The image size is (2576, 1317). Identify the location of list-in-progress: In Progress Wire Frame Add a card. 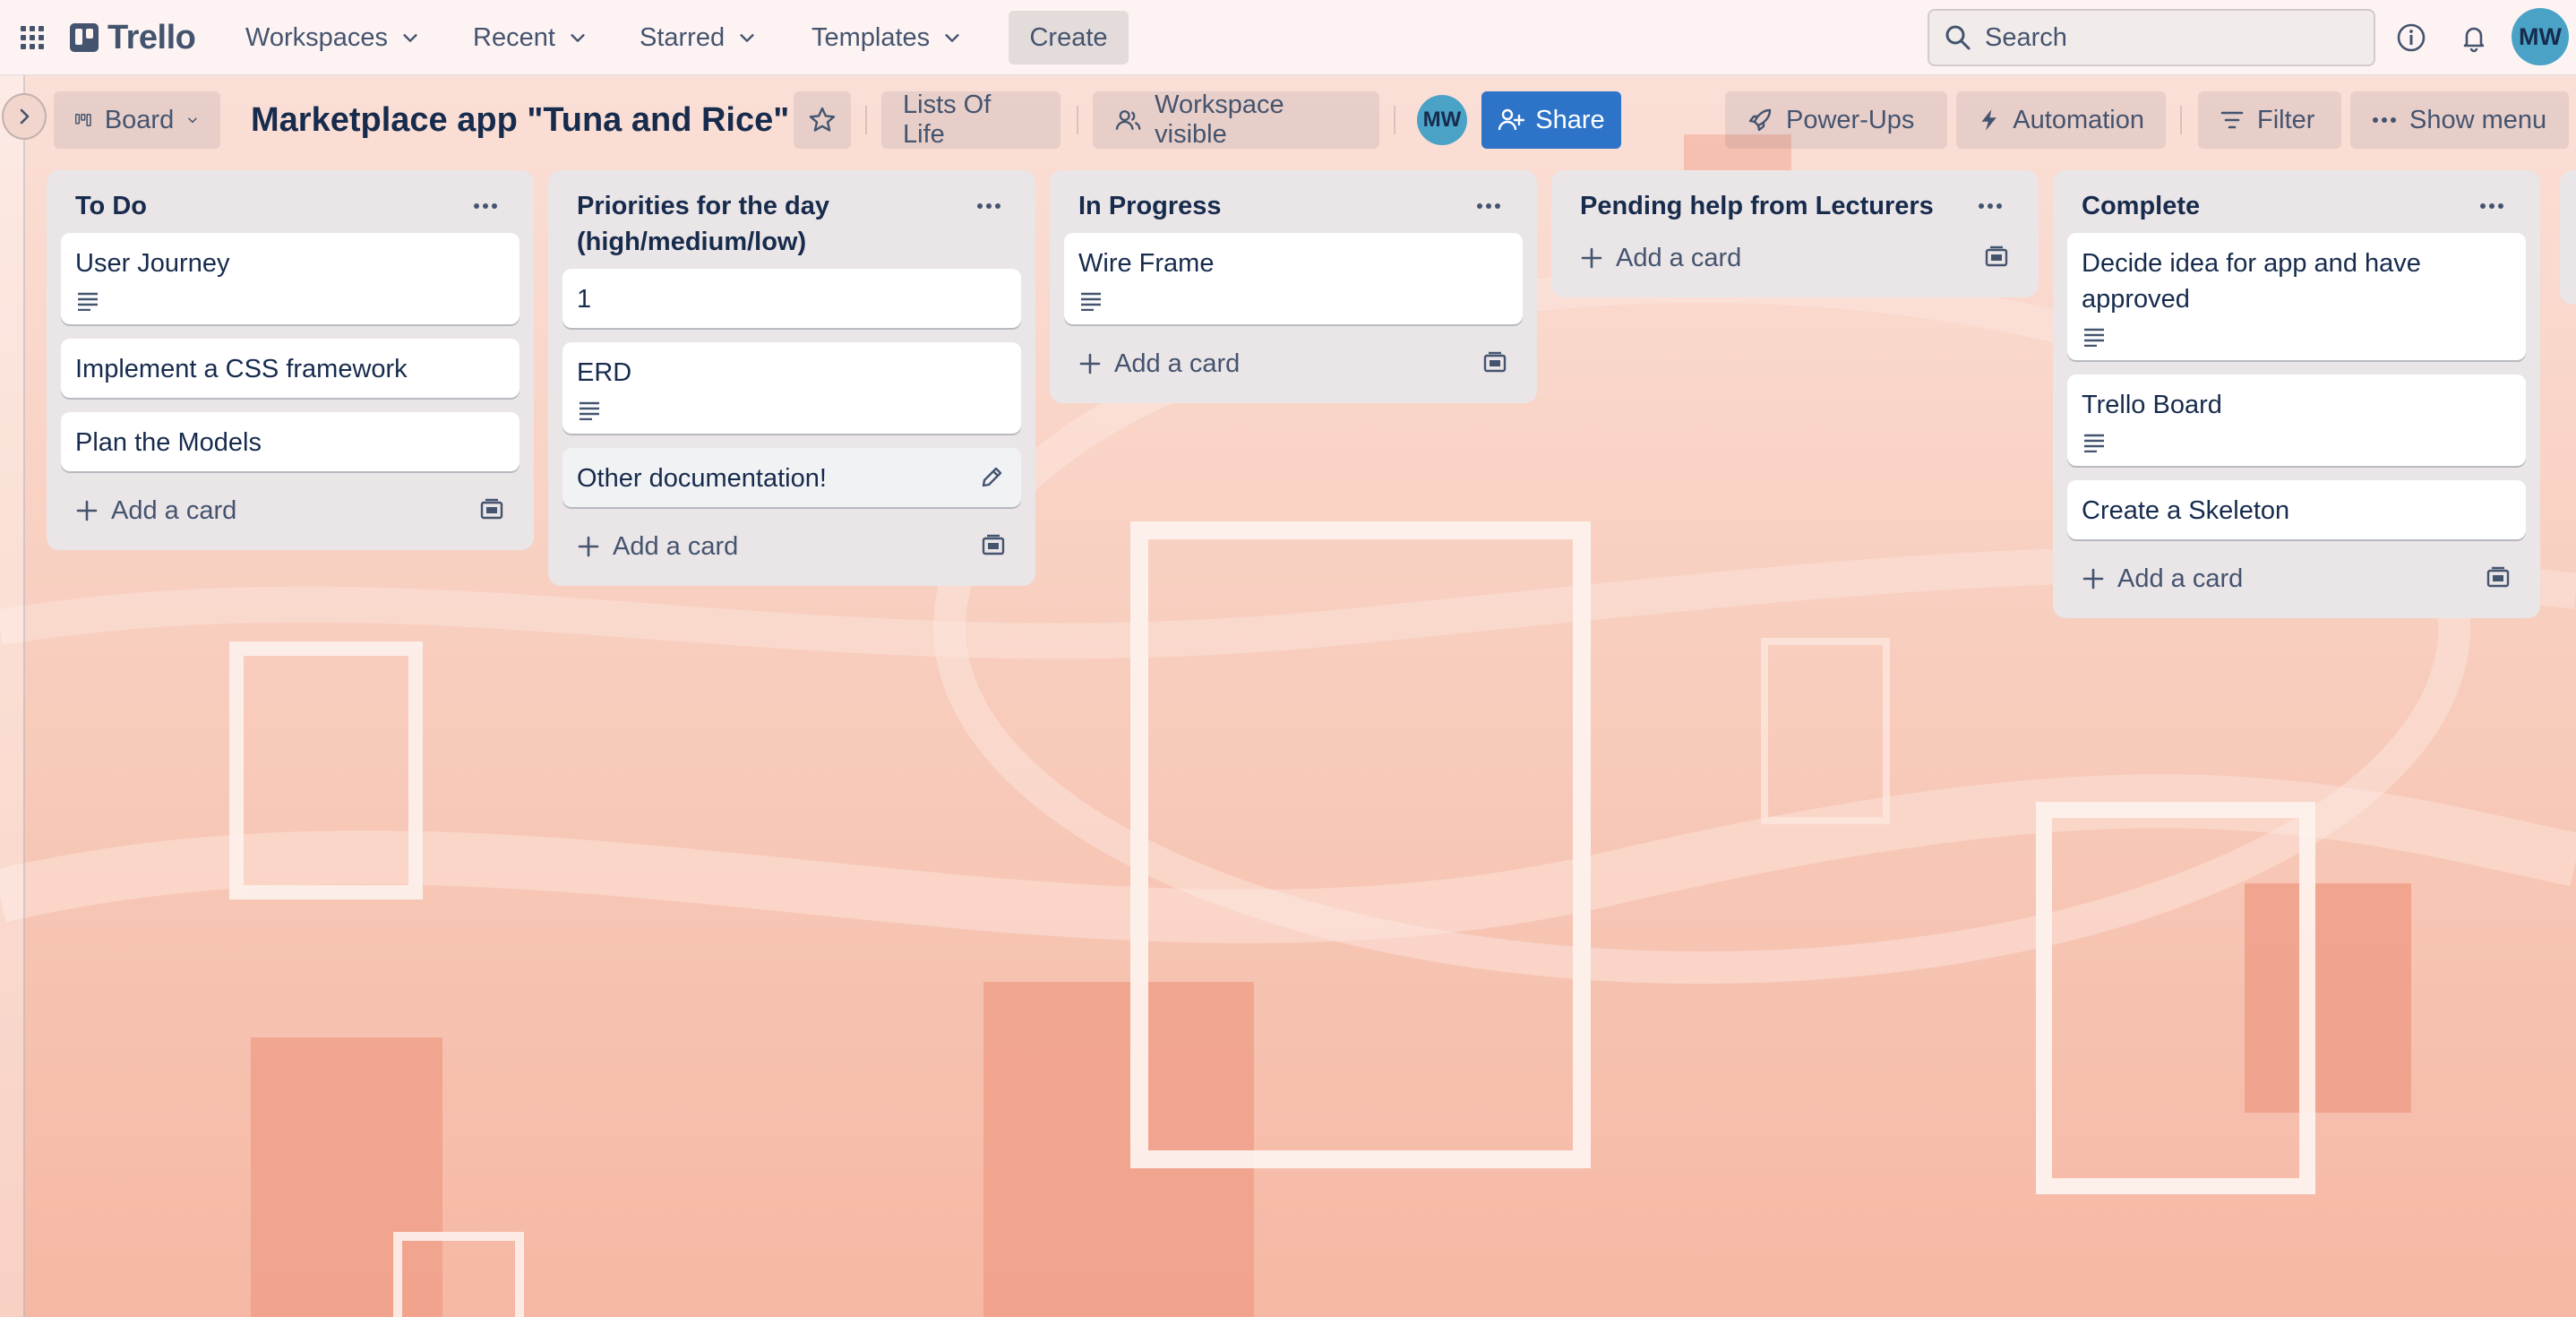
(1293, 286).